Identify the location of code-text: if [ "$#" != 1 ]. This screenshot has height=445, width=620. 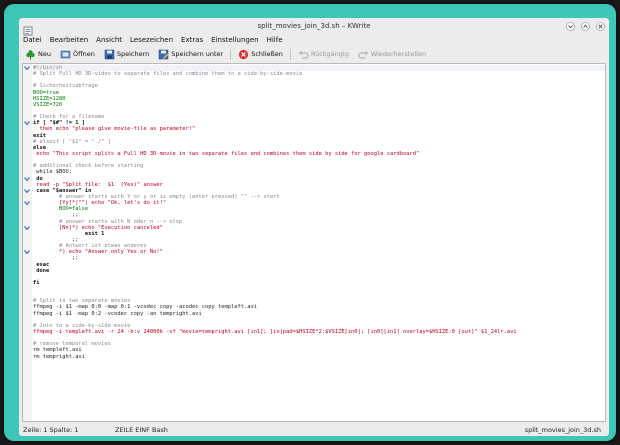
(59, 123).